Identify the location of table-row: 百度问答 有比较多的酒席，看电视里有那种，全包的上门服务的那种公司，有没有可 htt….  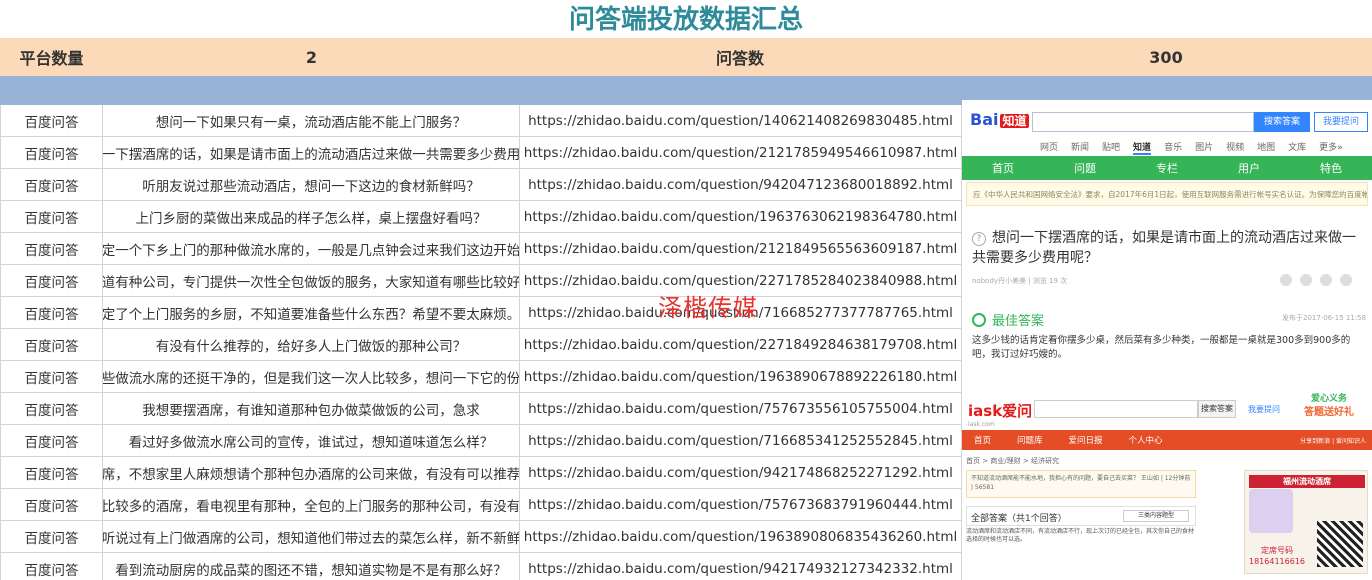
(481, 505).